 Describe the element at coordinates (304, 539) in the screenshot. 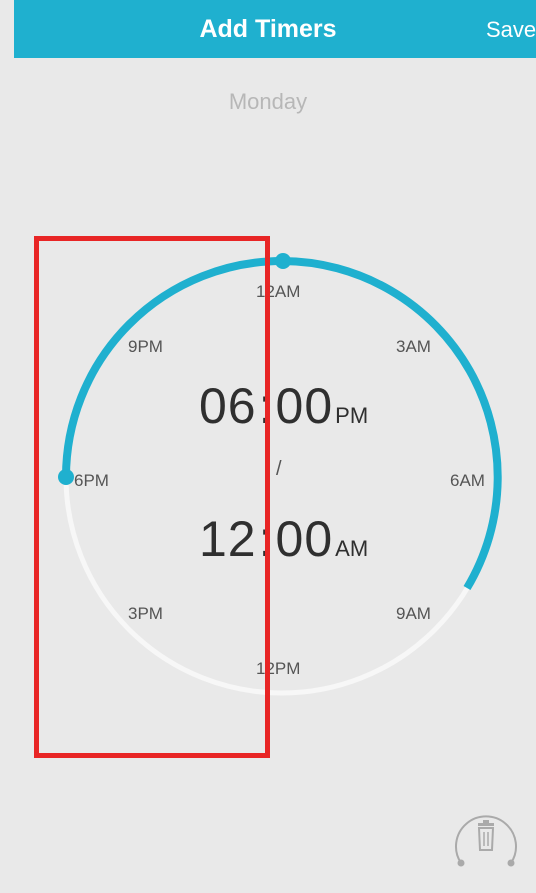

I see `end-minutes: 00` at that location.